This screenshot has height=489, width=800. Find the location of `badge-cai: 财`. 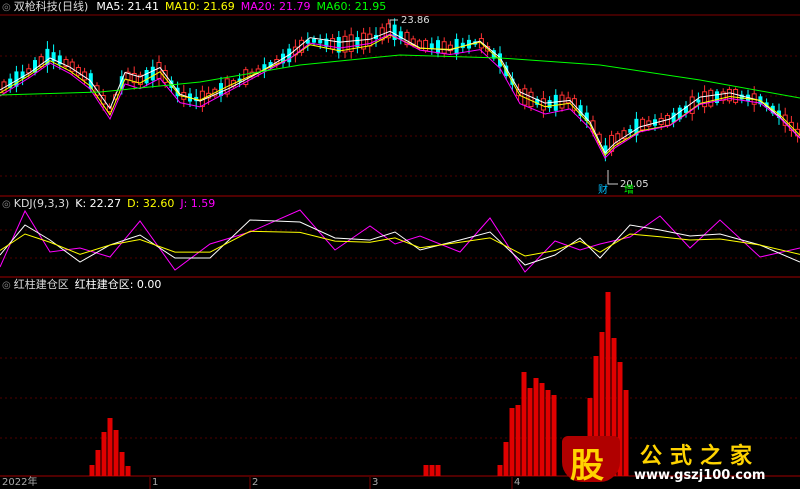

badge-cai: 财 is located at coordinates (603, 189).